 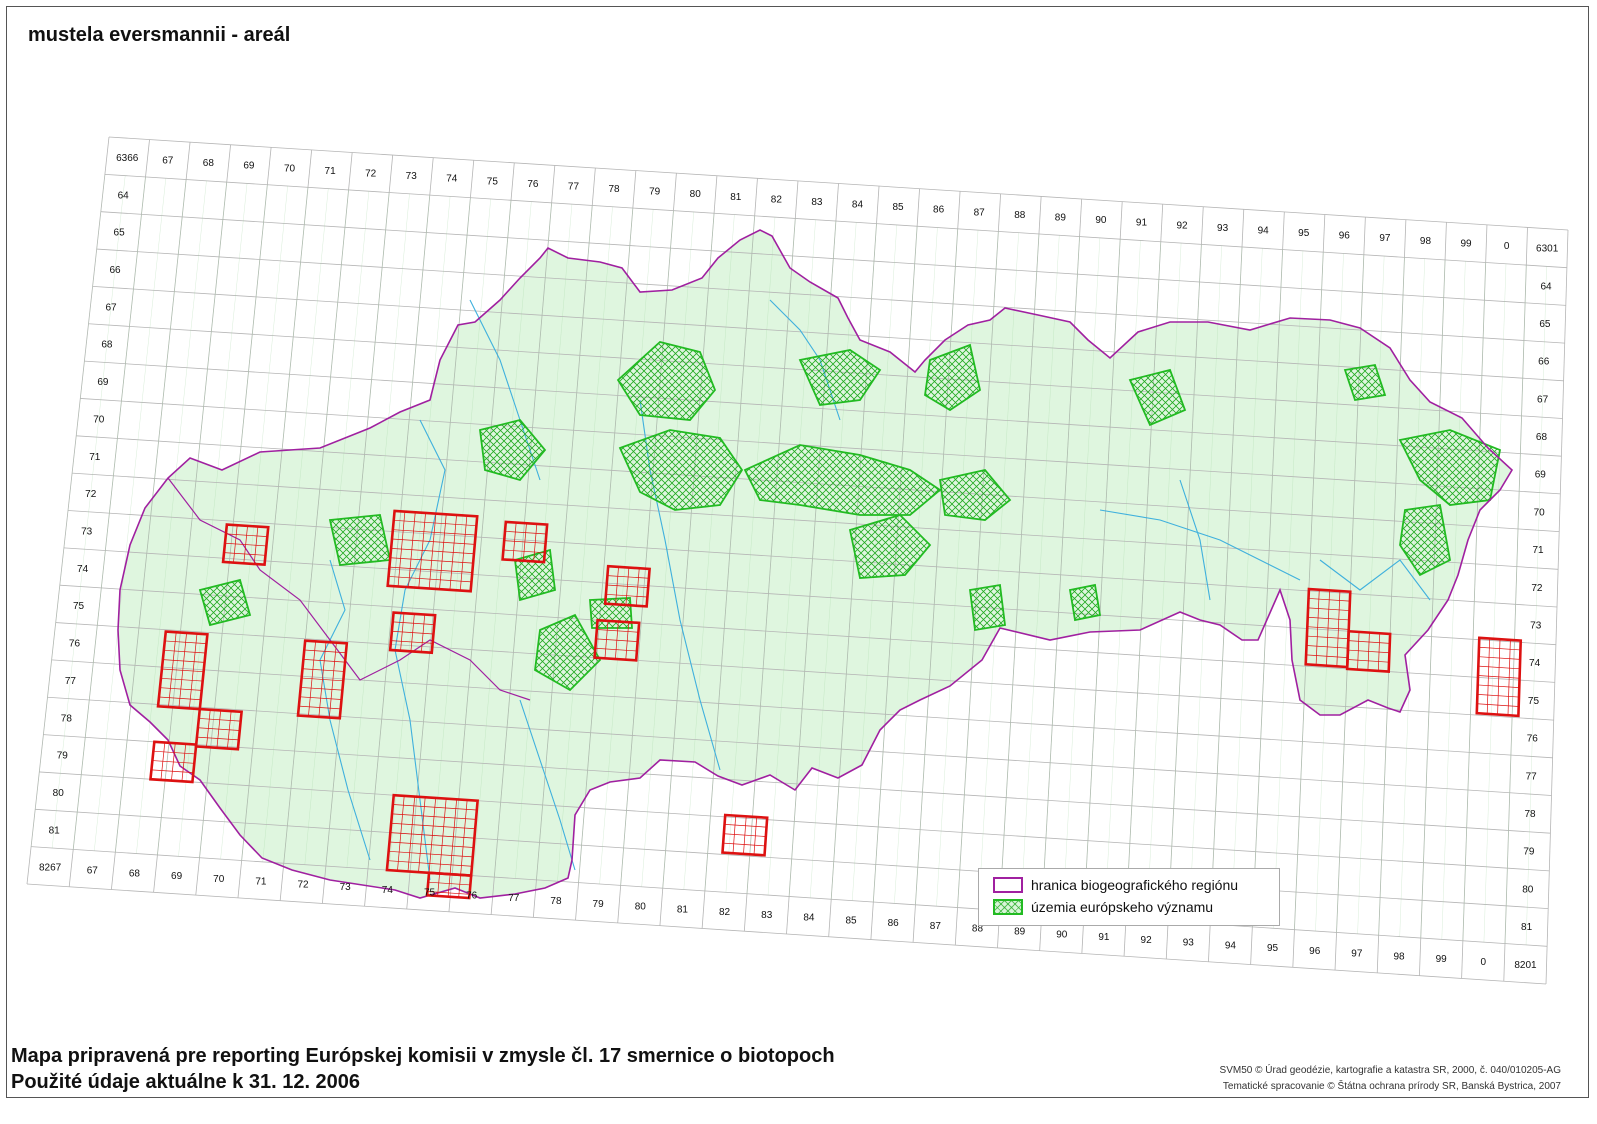 What do you see at coordinates (1484, 962) in the screenshot?
I see `grid-label-bottom: 0` at bounding box center [1484, 962].